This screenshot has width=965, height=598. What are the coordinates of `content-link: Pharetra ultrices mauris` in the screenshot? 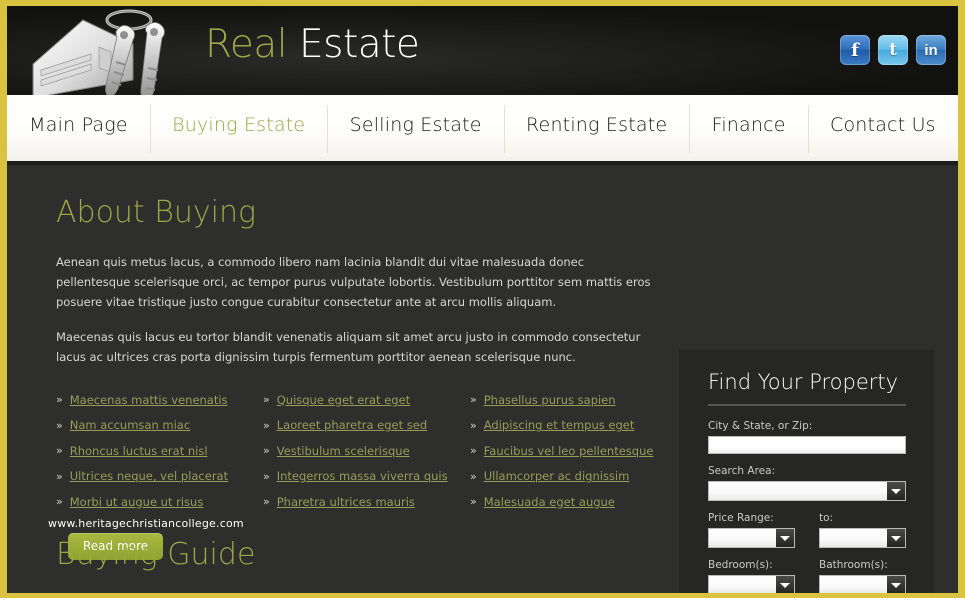 It's located at (346, 502).